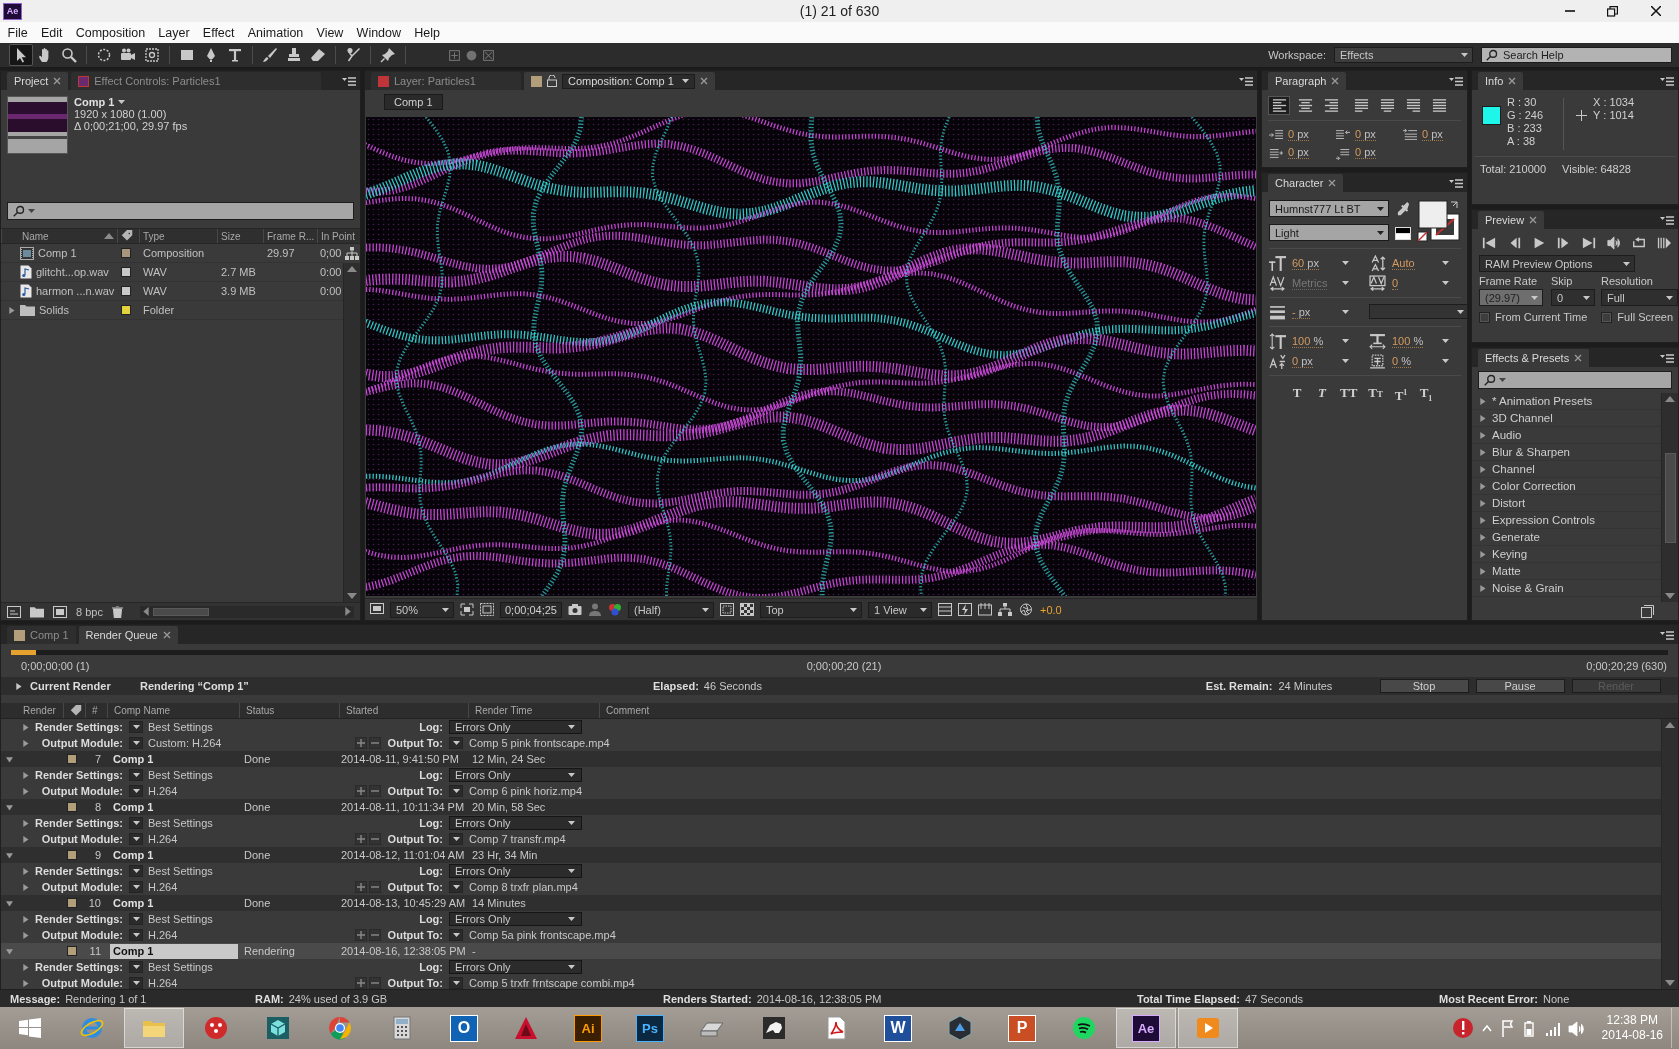  I want to click on effect-category: Matte, so click(1566, 571).